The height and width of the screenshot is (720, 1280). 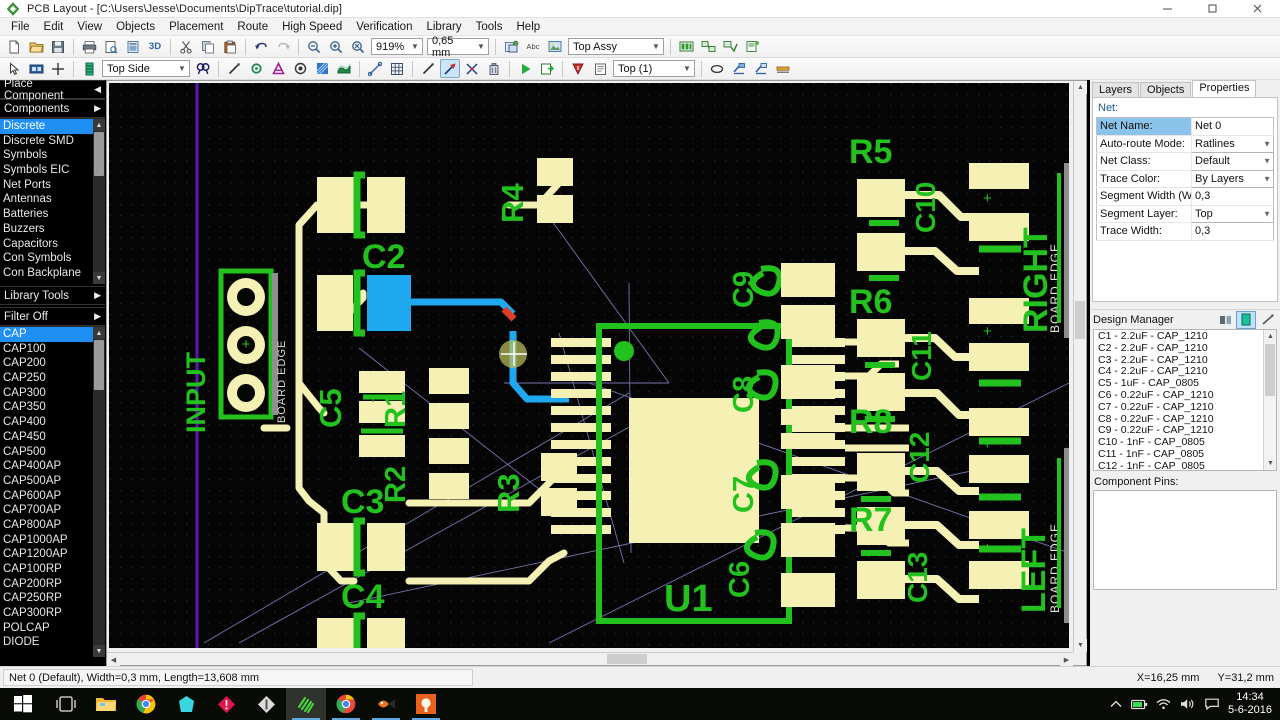 I want to click on scroll-up-icon: ▲, so click(x=1270, y=336).